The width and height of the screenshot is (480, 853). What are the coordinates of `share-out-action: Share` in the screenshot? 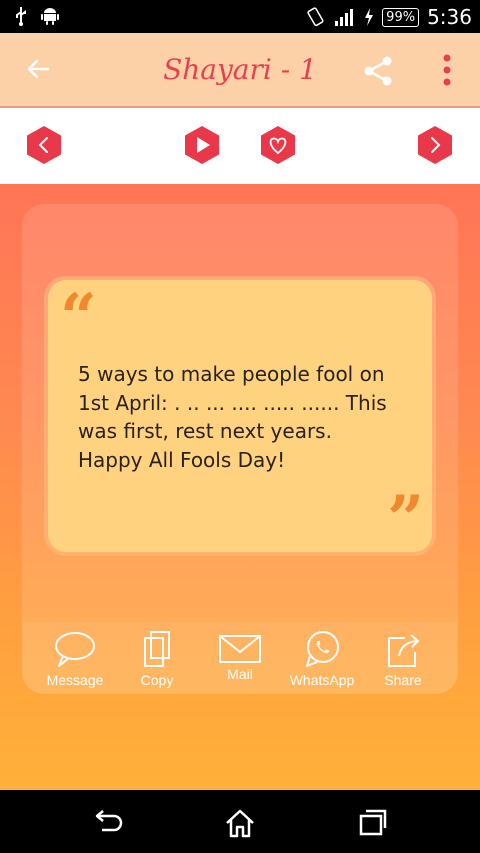 It's located at (403, 659).